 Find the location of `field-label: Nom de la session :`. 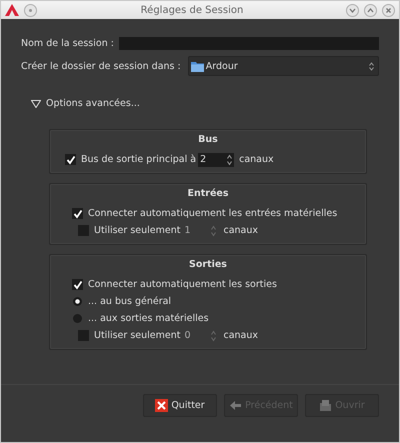

field-label: Nom de la session : is located at coordinates (67, 43).